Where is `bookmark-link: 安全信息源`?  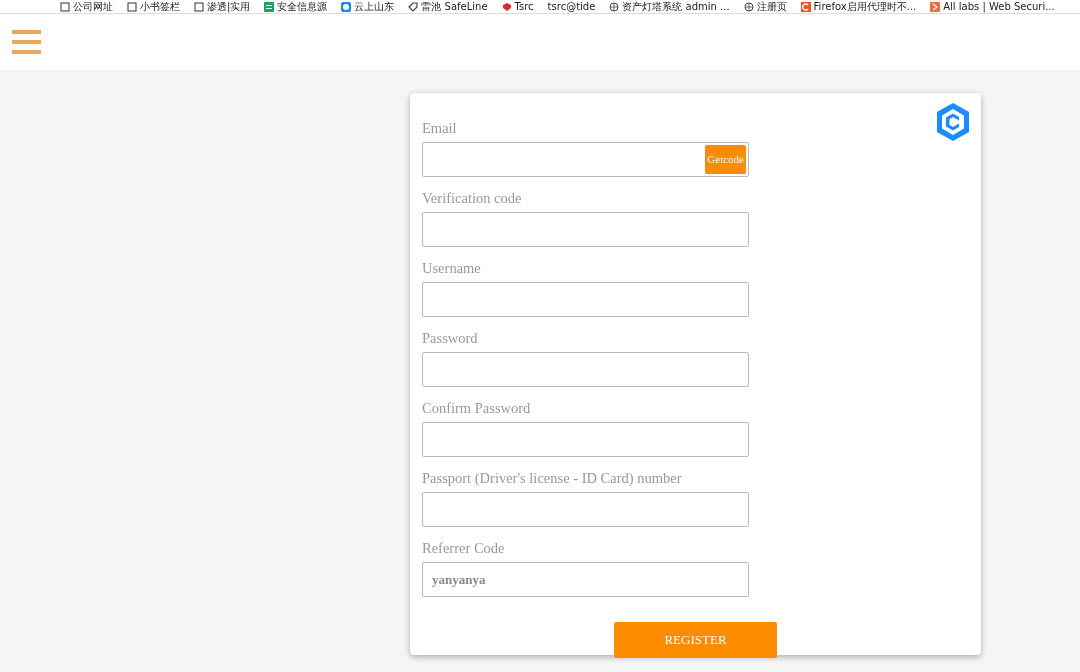 bookmark-link: 安全信息源 is located at coordinates (302, 6).